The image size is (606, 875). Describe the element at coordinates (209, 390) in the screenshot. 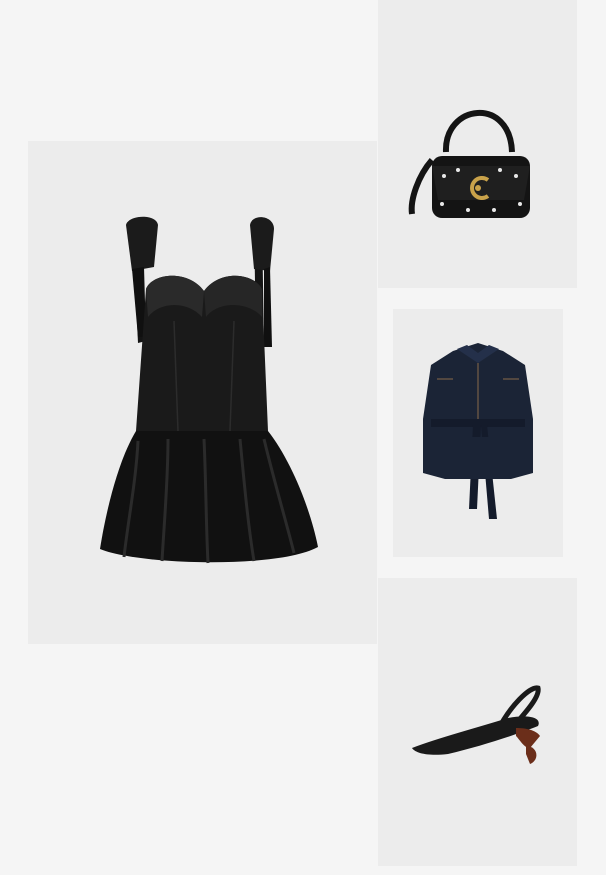

I see `dress-image` at that location.